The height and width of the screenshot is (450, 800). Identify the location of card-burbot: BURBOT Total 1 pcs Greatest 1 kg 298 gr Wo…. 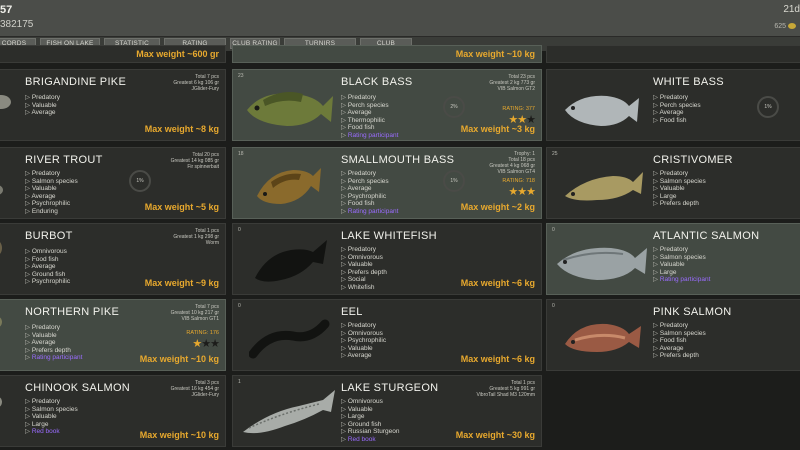
(113, 259).